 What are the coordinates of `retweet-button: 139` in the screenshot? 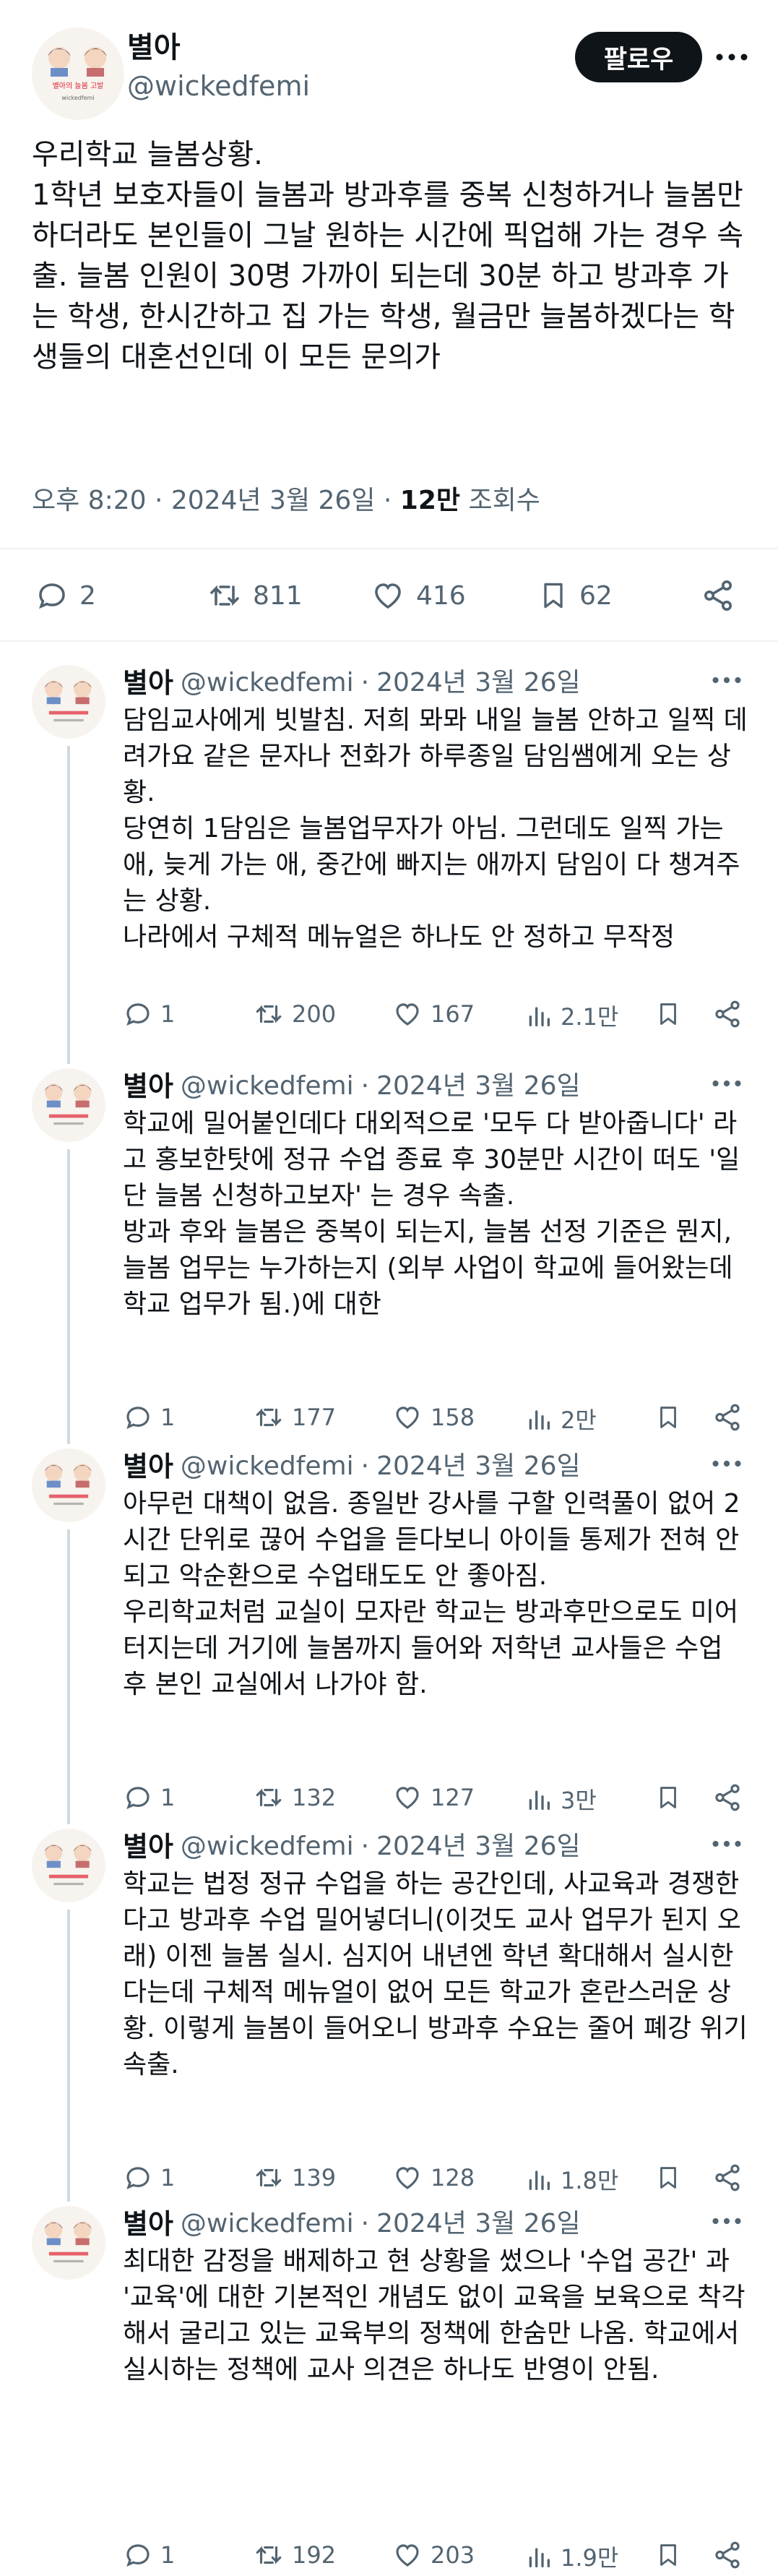 It's located at (294, 2178).